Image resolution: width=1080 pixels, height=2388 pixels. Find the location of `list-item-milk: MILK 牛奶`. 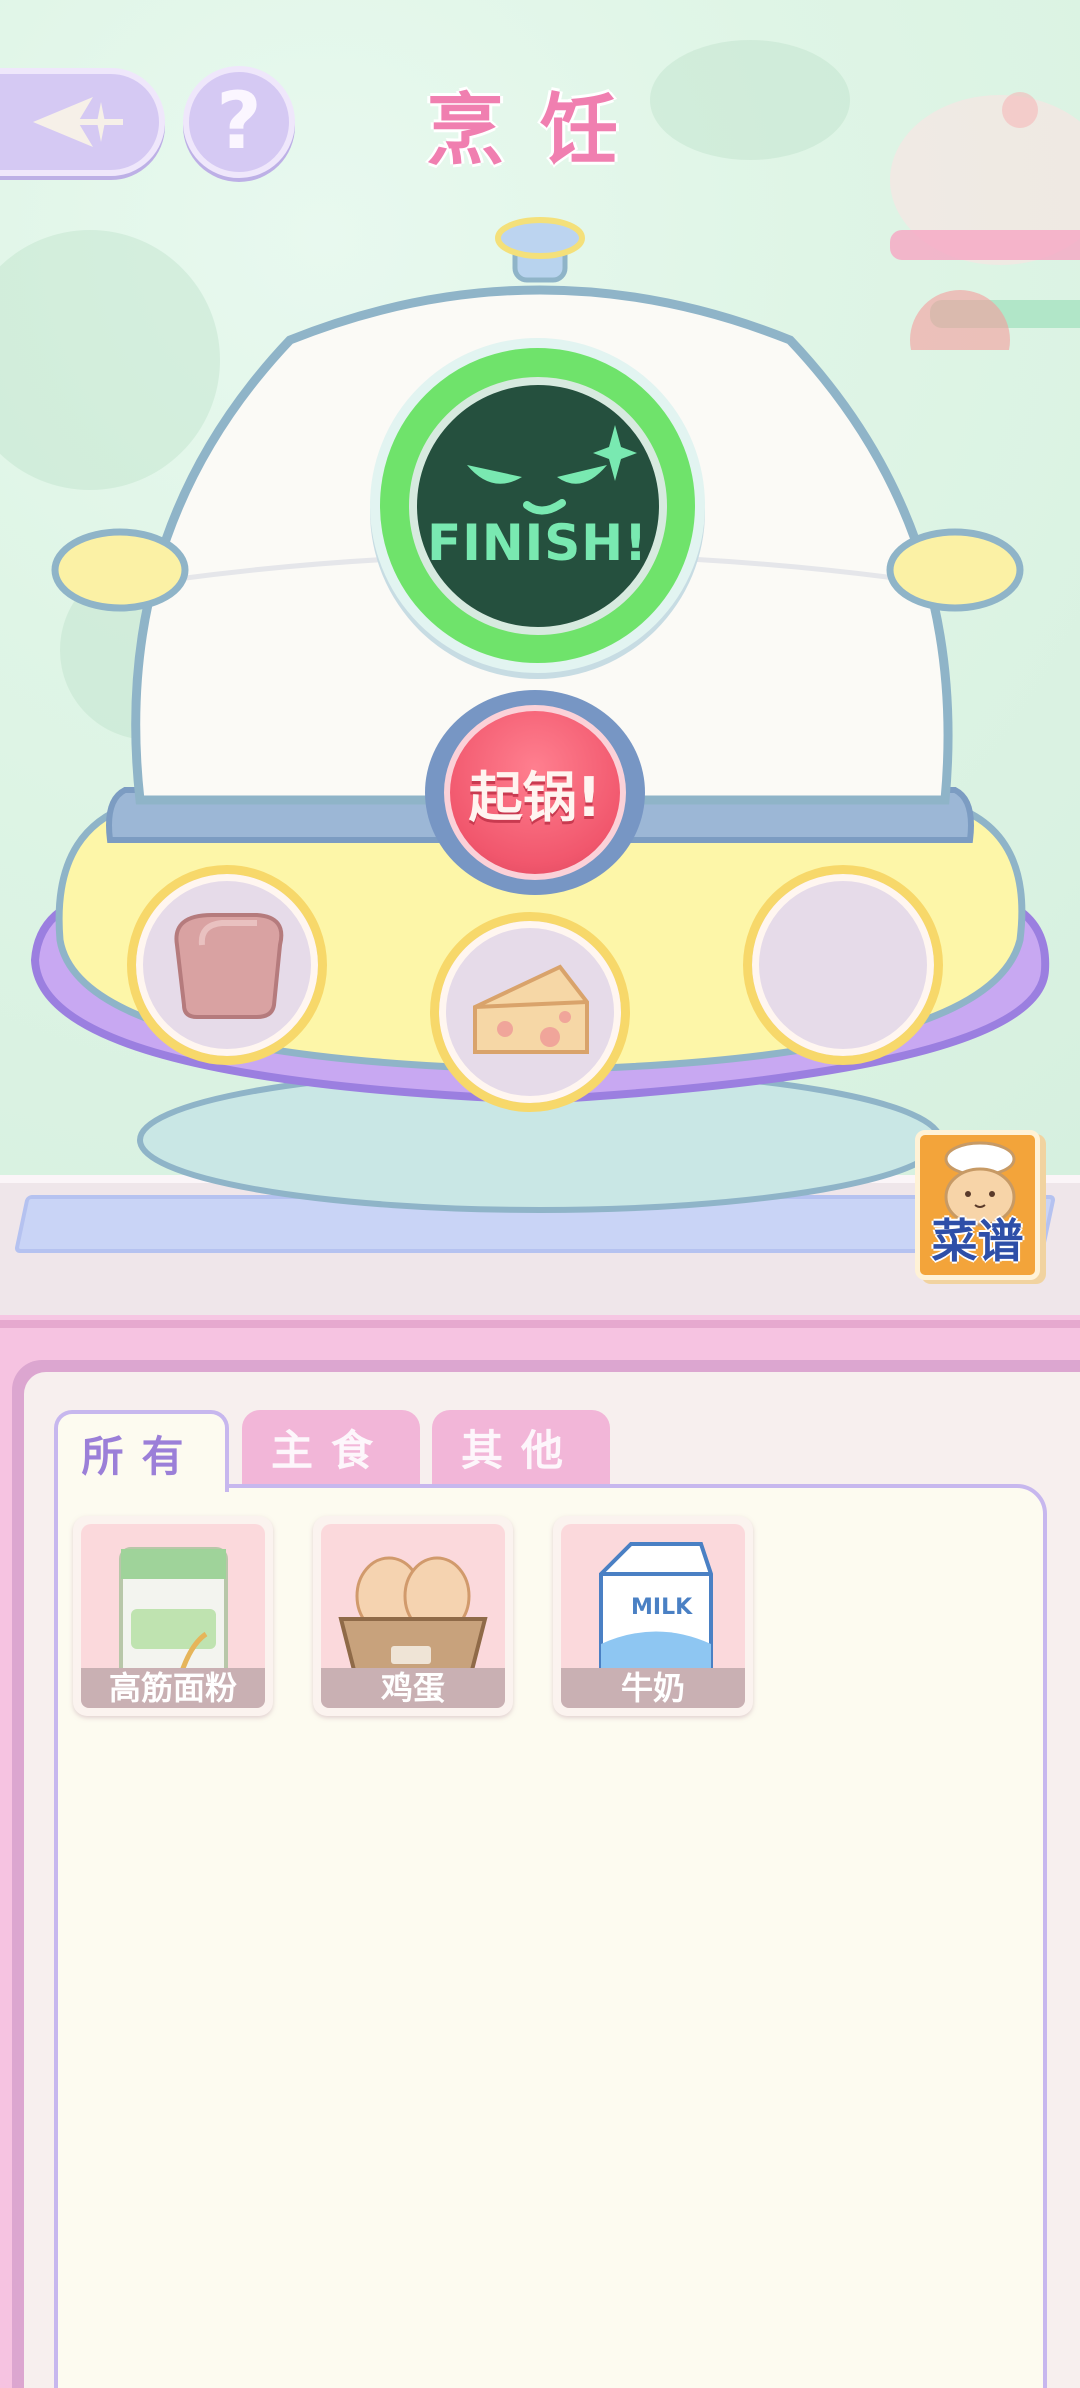

list-item-milk: MILK 牛奶 is located at coordinates (653, 1616).